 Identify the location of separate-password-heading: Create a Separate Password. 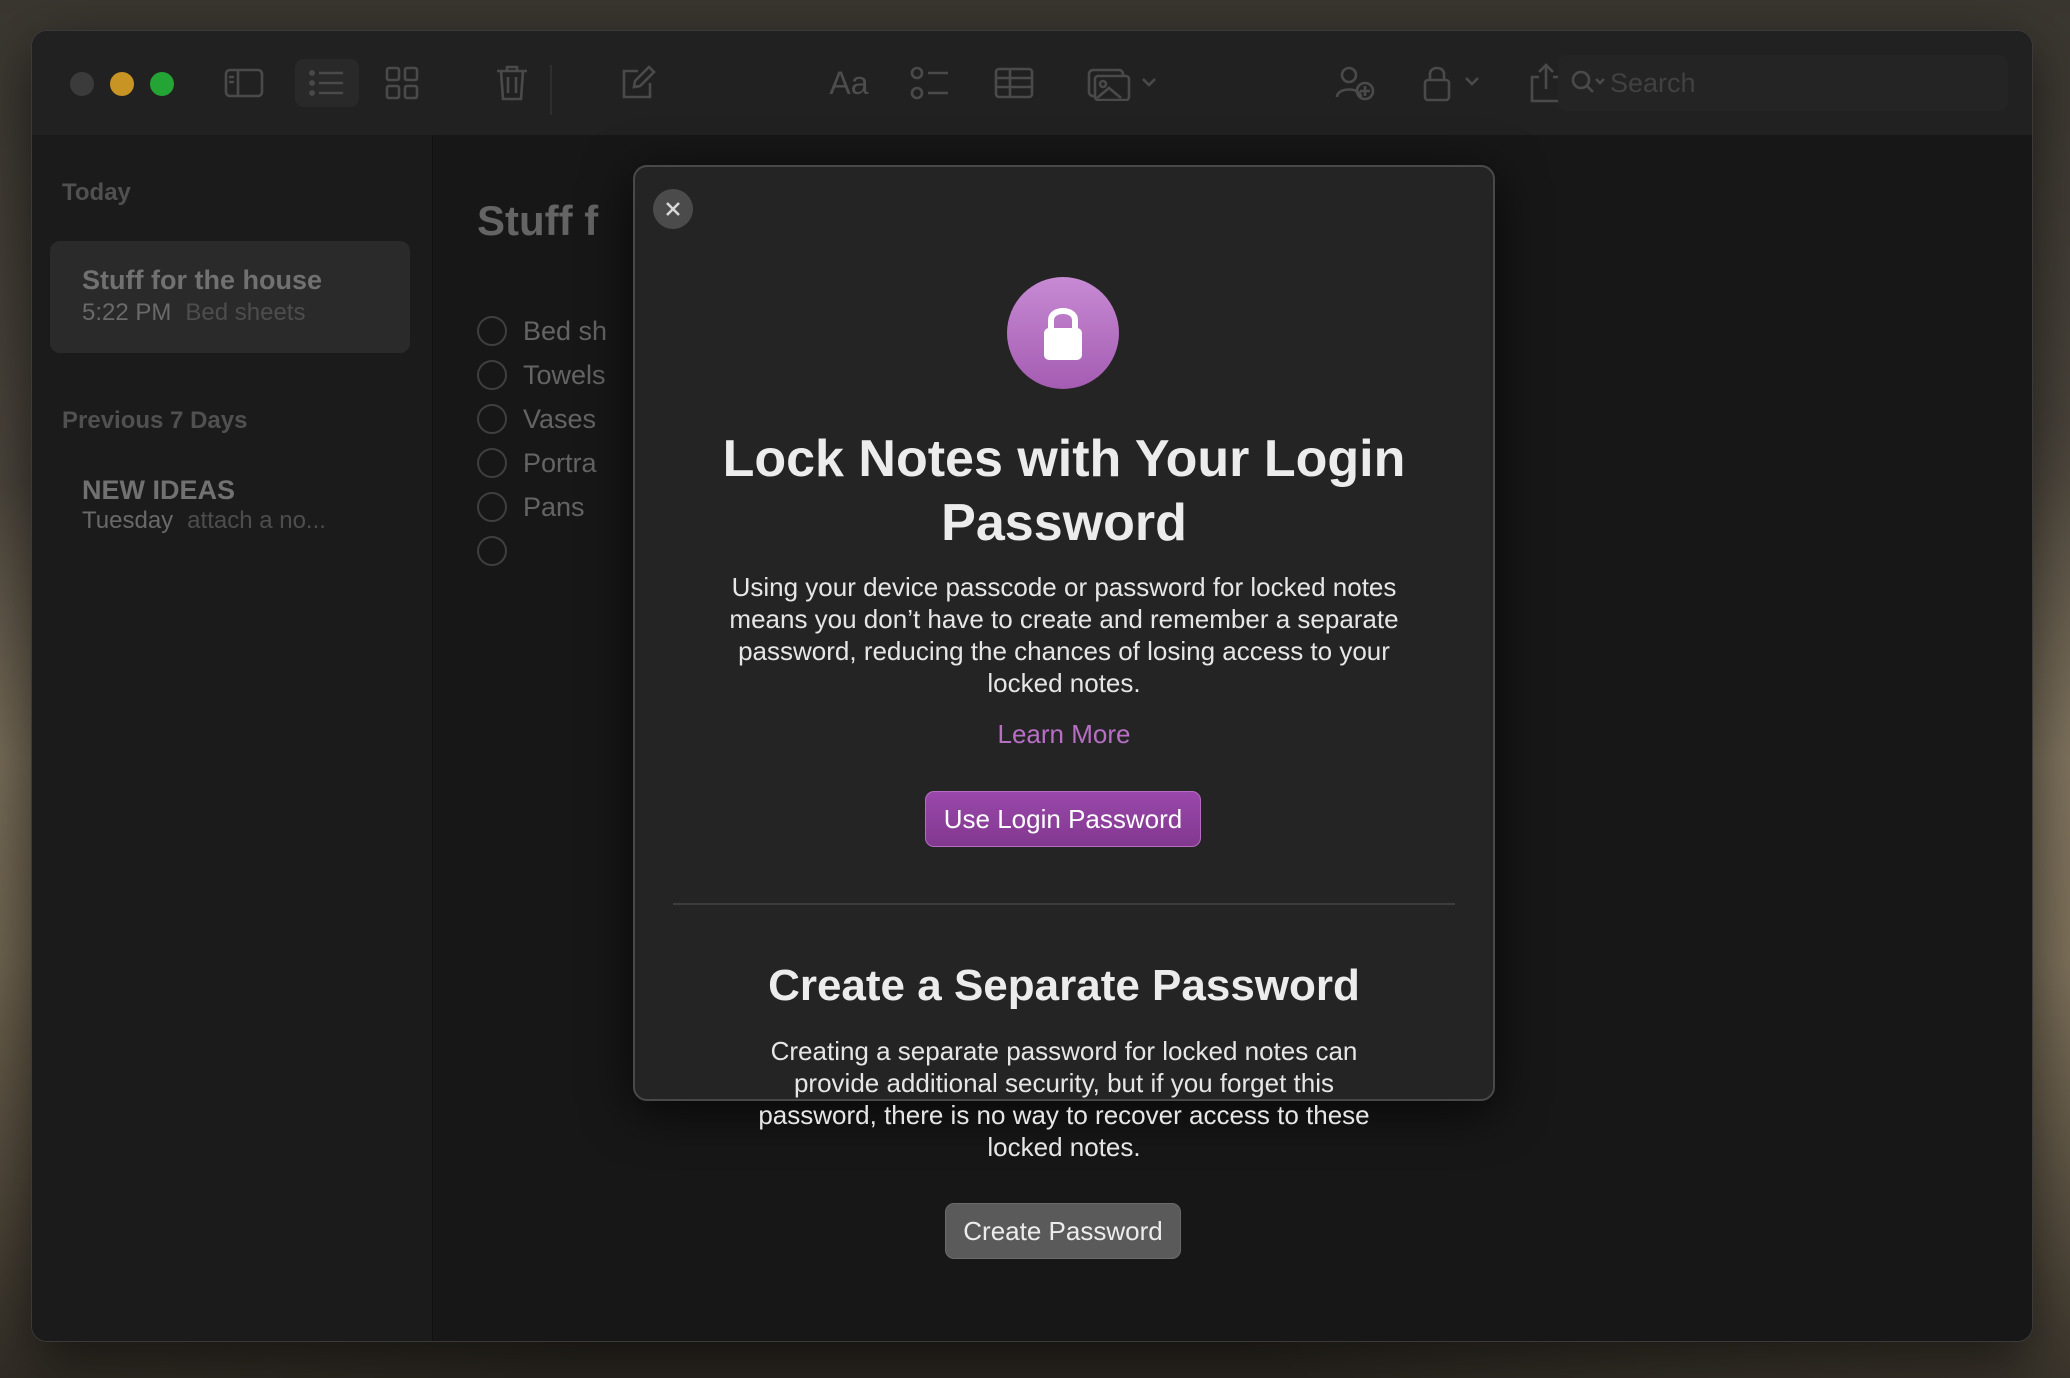
(1064, 985).